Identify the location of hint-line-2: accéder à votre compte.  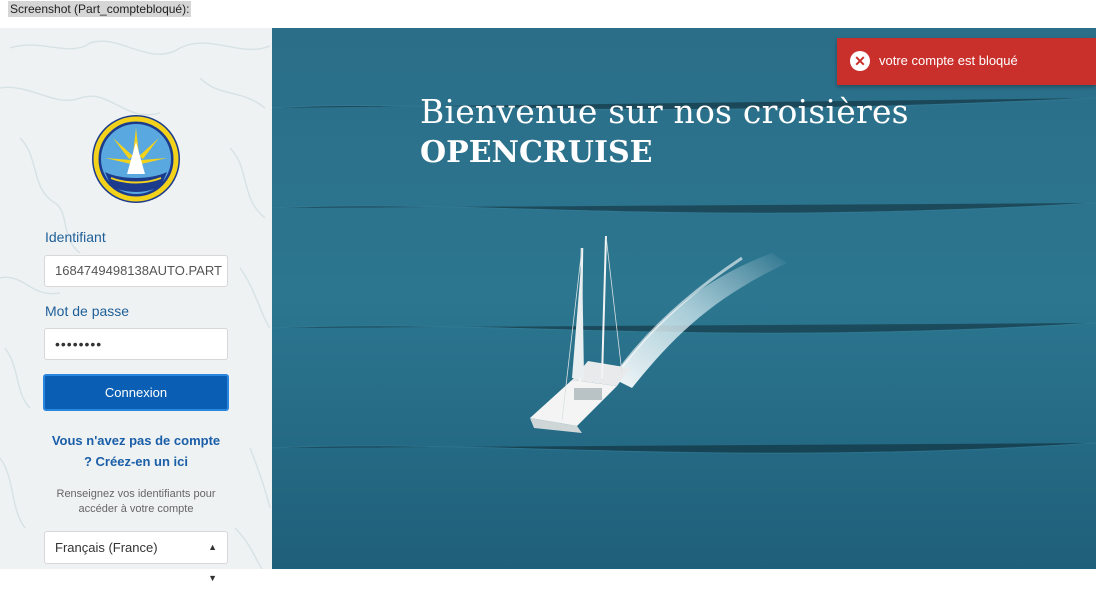
(136, 509).